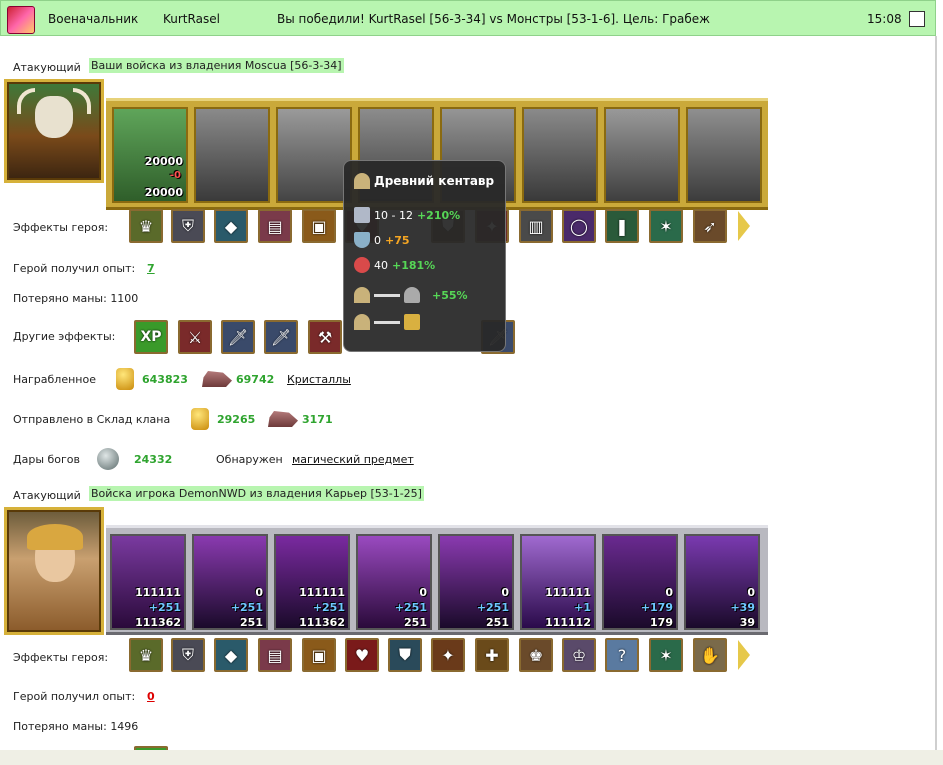 The image size is (943, 765). I want to click on exp-value: 7, so click(151, 268).